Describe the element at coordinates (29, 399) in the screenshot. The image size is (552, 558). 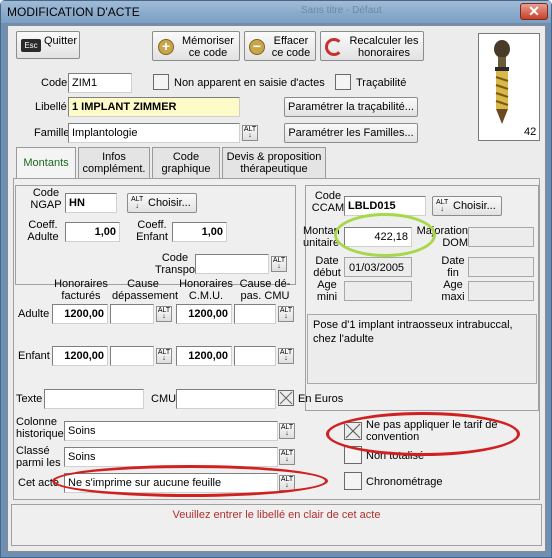
I see `texte-label: Texte` at that location.